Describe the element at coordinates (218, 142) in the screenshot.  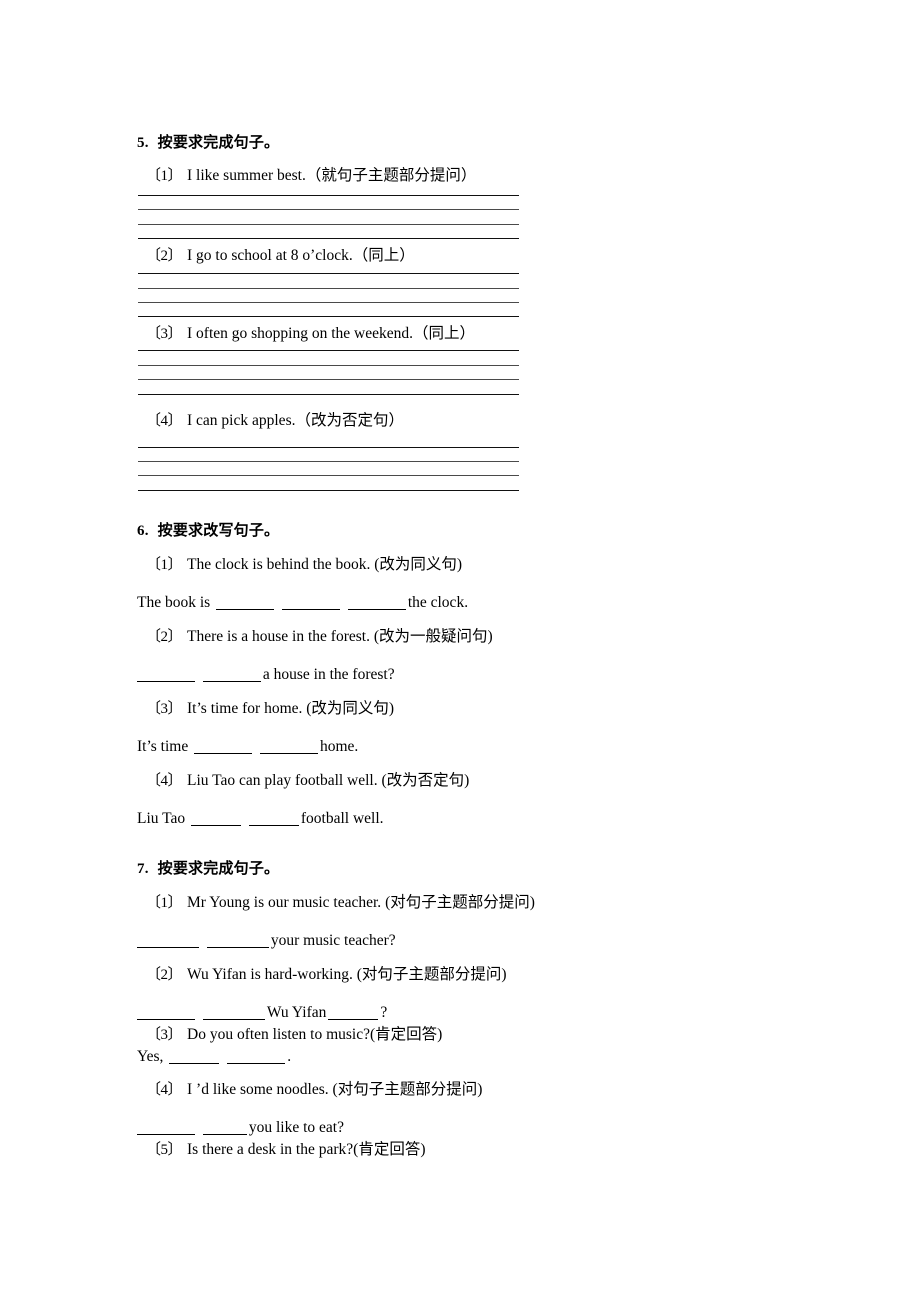
I see `section-title-5: 按要求完成句子。` at that location.